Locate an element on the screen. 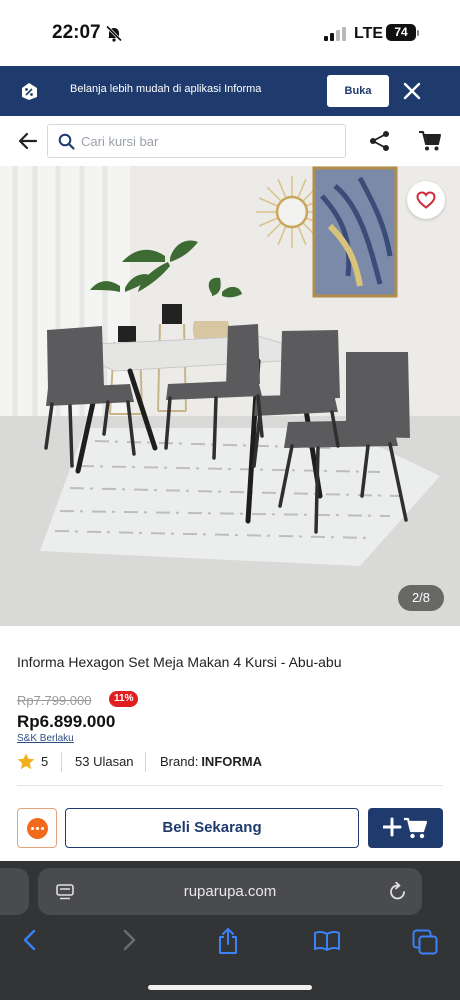 This screenshot has height=1000, width=460. address-bar: ruparupa.com is located at coordinates (230, 891).